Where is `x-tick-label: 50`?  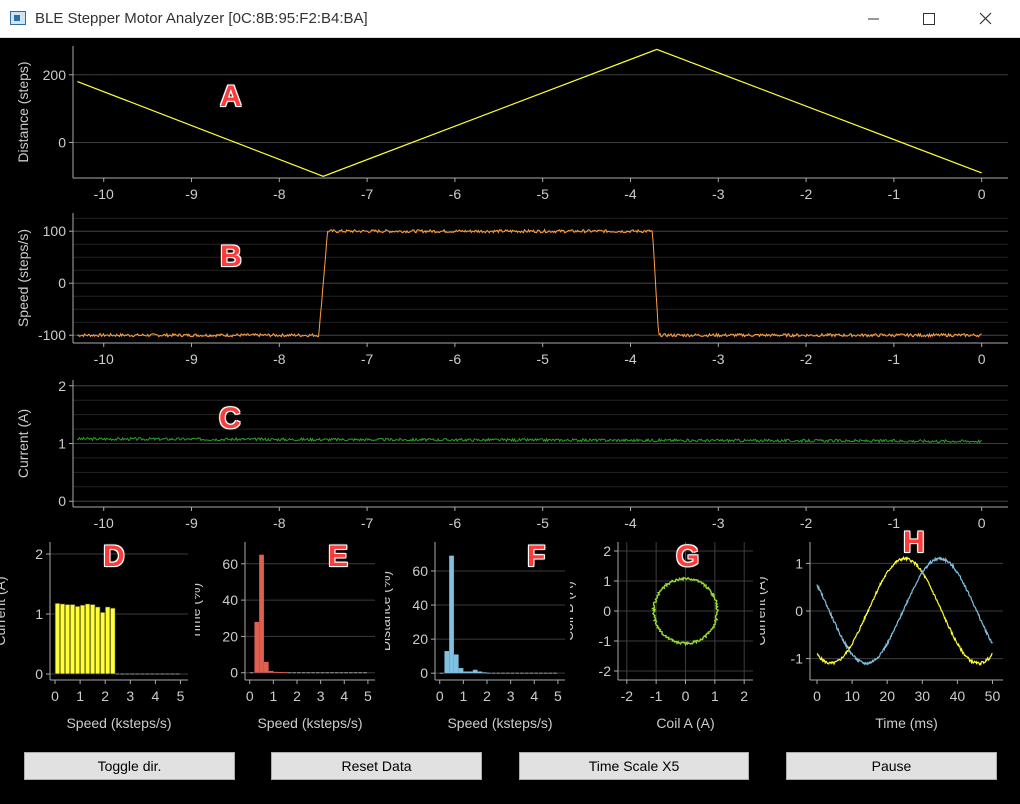
x-tick-label: 50 is located at coordinates (993, 696).